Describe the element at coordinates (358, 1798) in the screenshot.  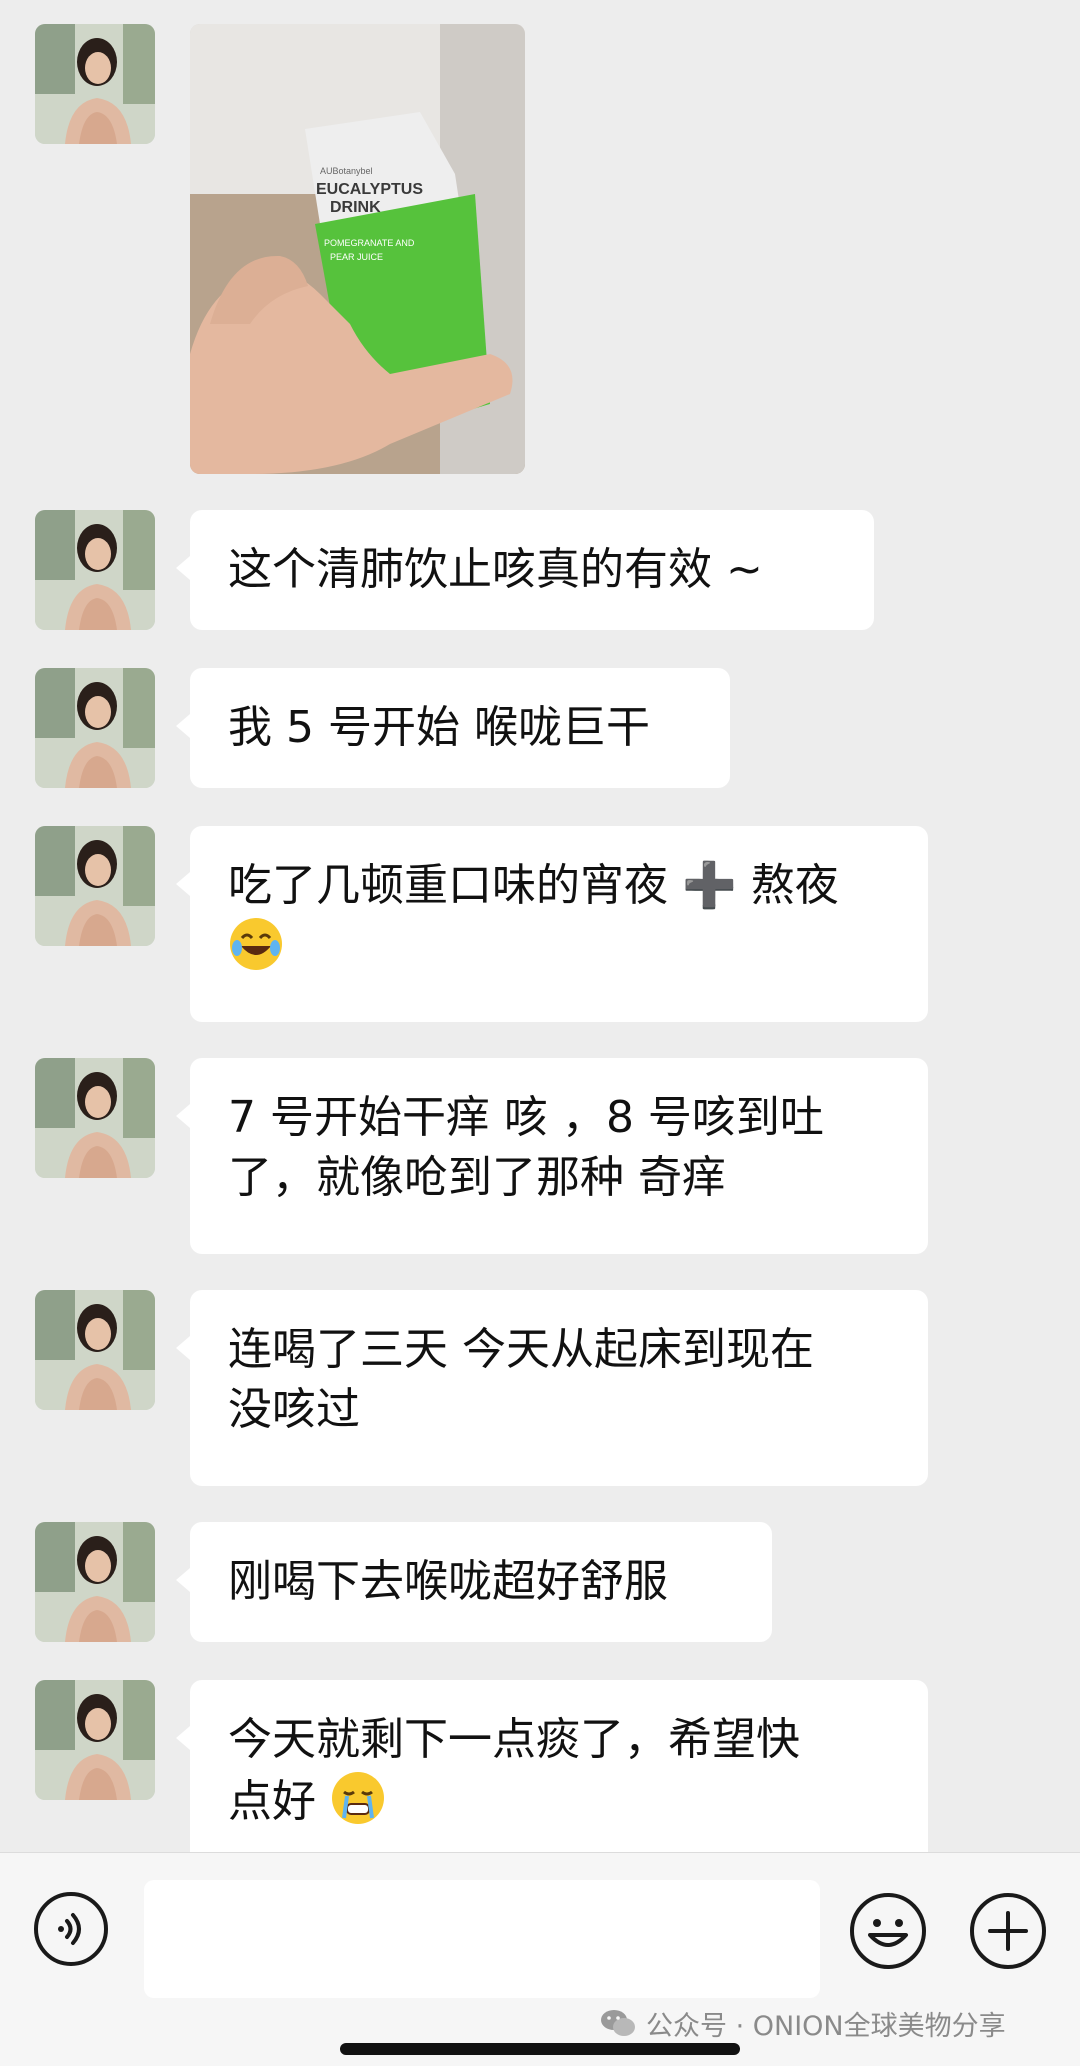
I see `tearful-emoji` at that location.